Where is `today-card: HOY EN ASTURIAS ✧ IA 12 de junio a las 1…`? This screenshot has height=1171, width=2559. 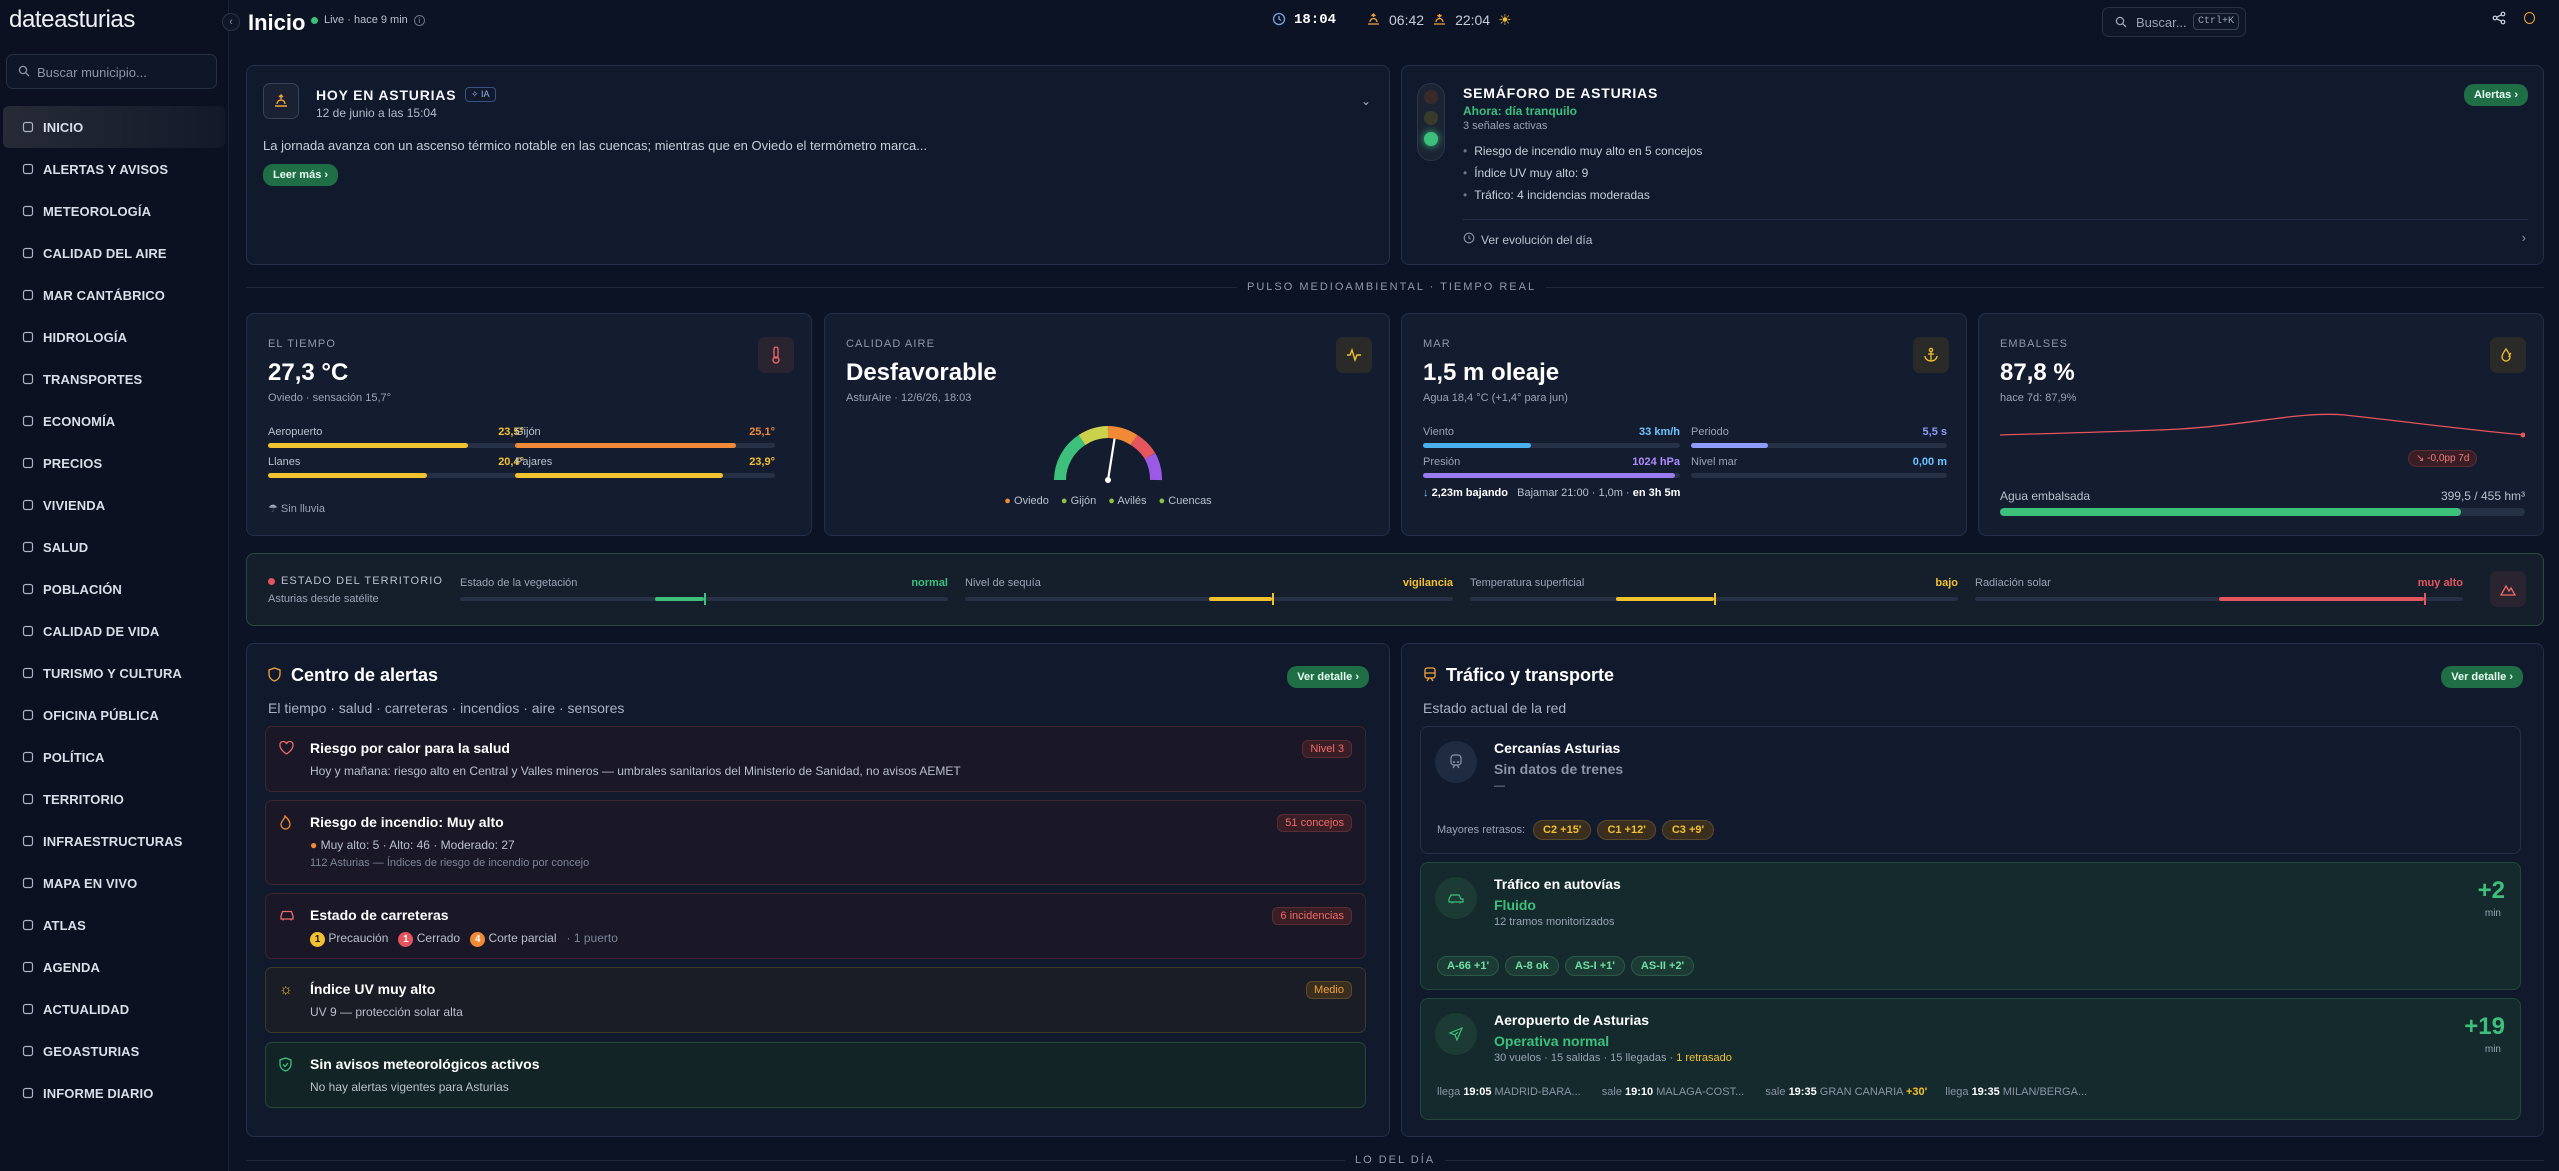 today-card: HOY EN ASTURIAS ✧ IA 12 de junio a las 1… is located at coordinates (818, 165).